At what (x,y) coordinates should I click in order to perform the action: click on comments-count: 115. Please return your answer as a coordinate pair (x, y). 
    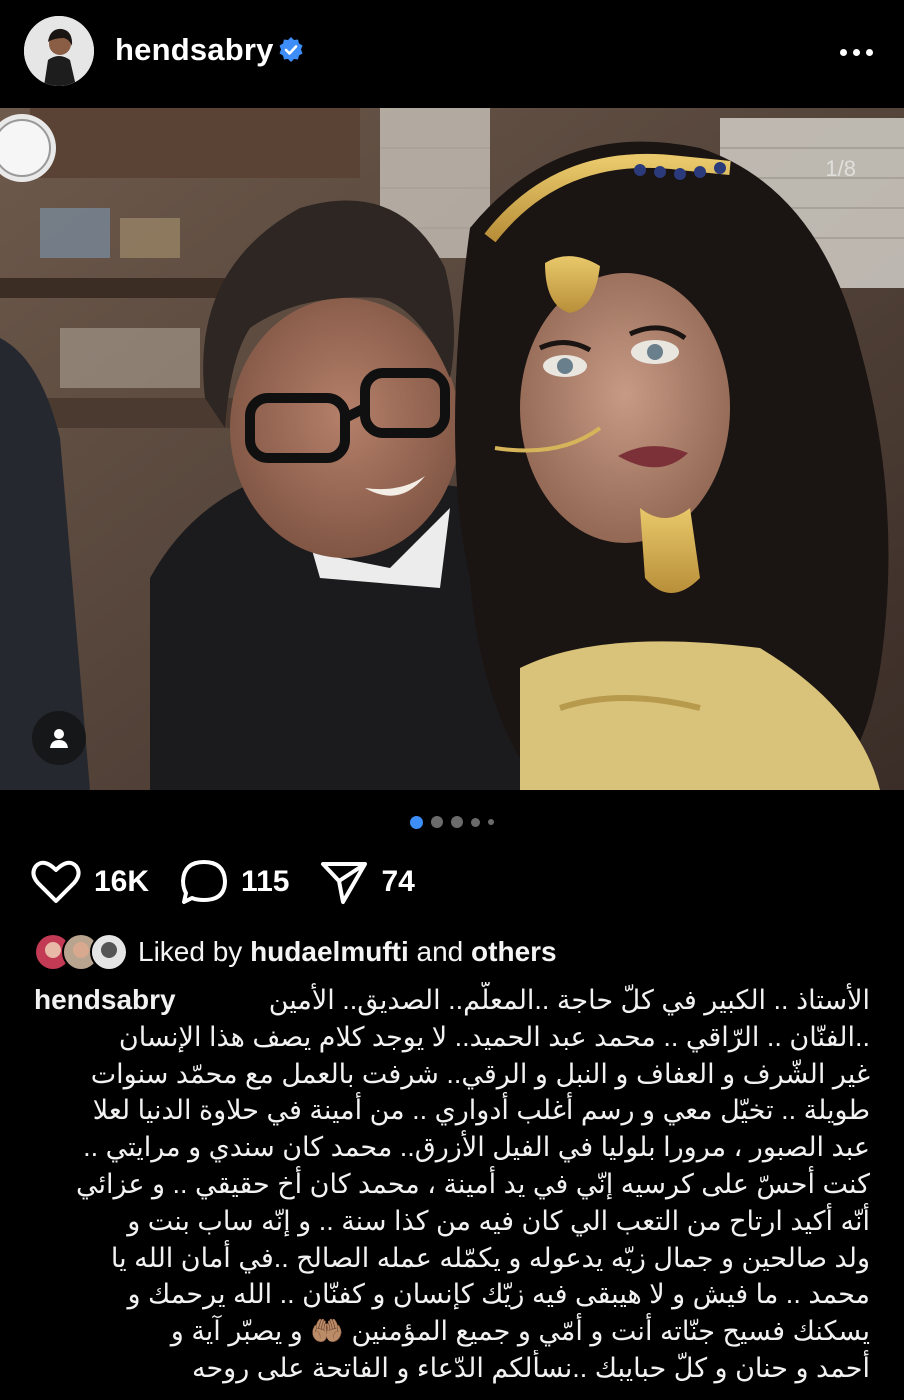
    Looking at the image, I should click on (265, 881).